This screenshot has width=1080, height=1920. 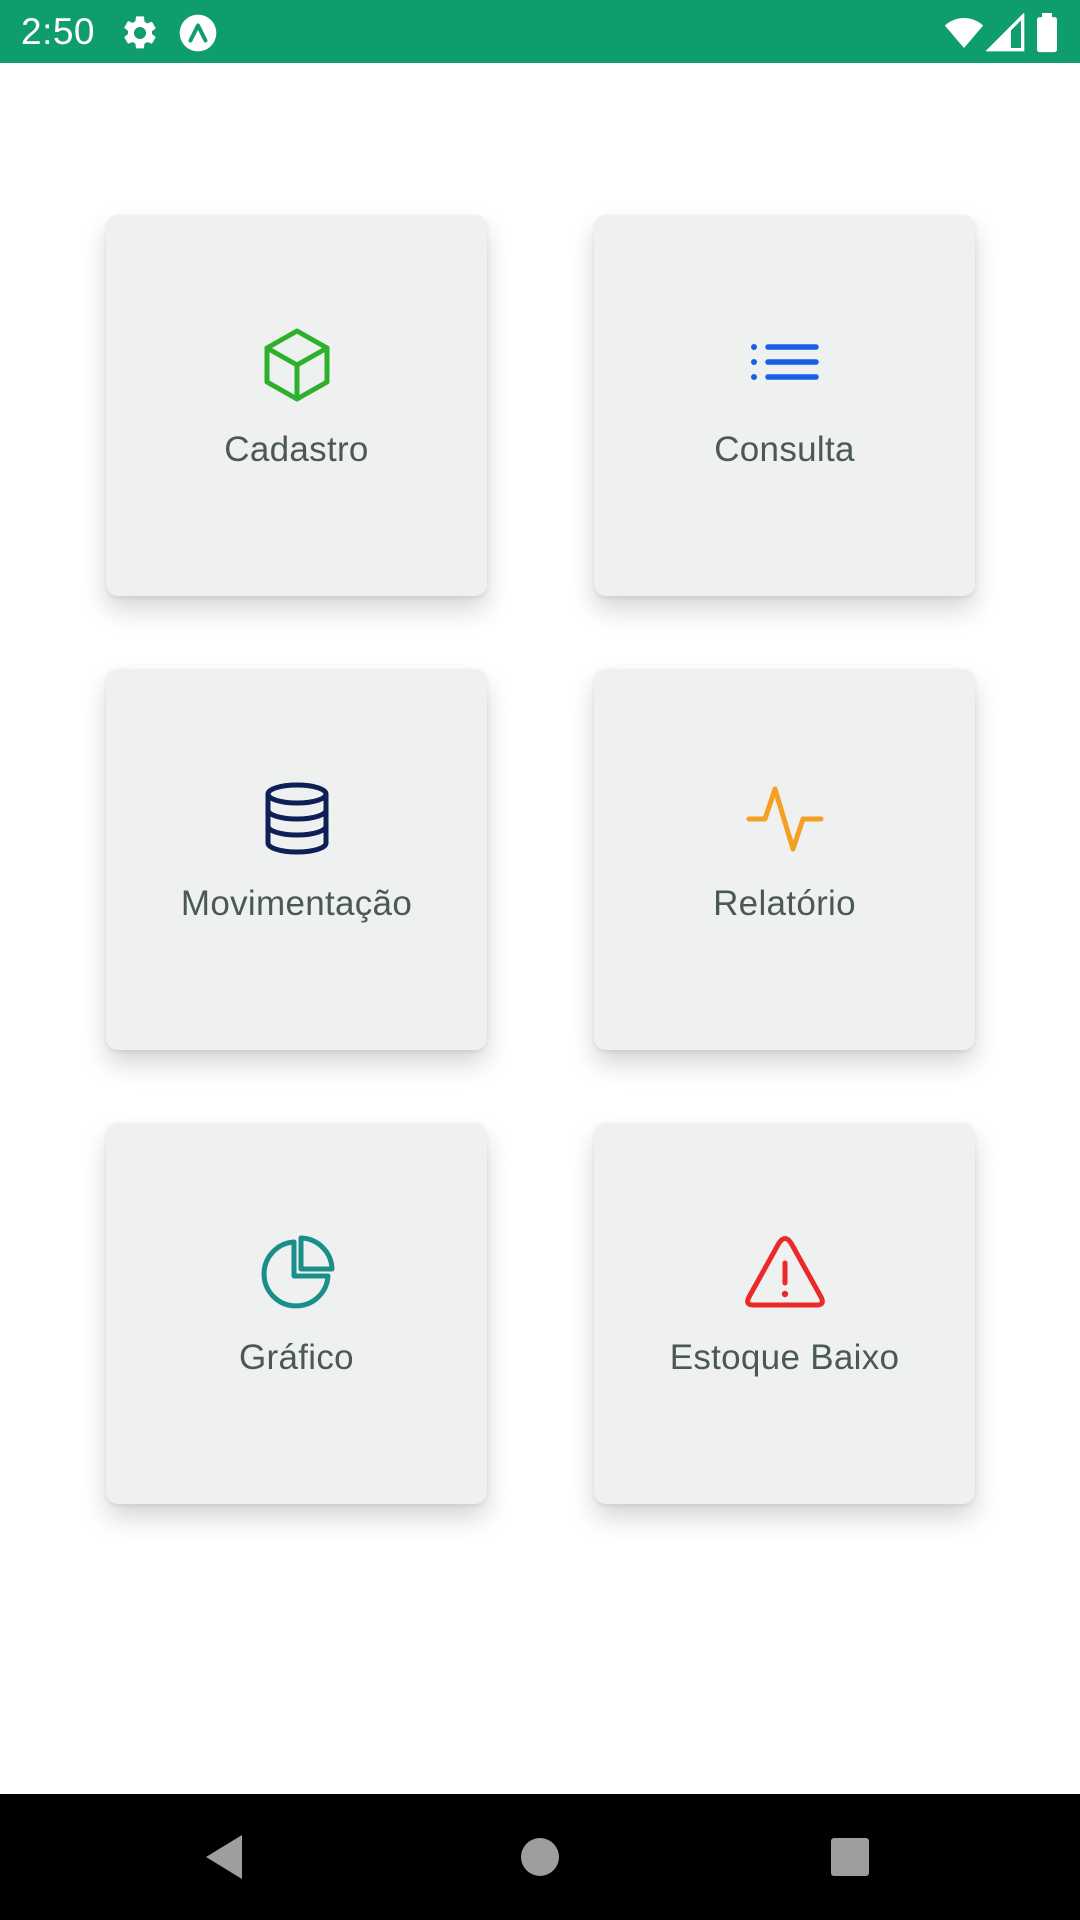 What do you see at coordinates (784, 903) in the screenshot?
I see `menu-card-label: Relatório` at bounding box center [784, 903].